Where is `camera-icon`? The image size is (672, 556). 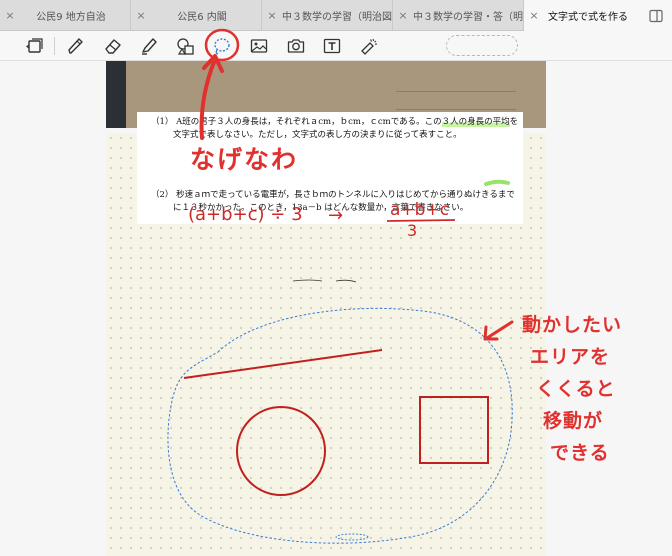 camera-icon is located at coordinates (296, 46).